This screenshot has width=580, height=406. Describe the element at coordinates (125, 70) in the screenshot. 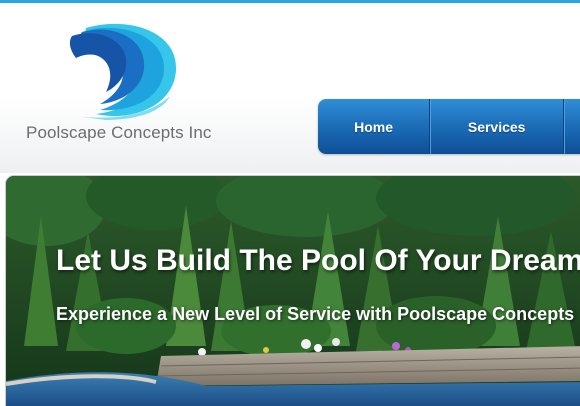

I see `wave-logo-icon` at that location.